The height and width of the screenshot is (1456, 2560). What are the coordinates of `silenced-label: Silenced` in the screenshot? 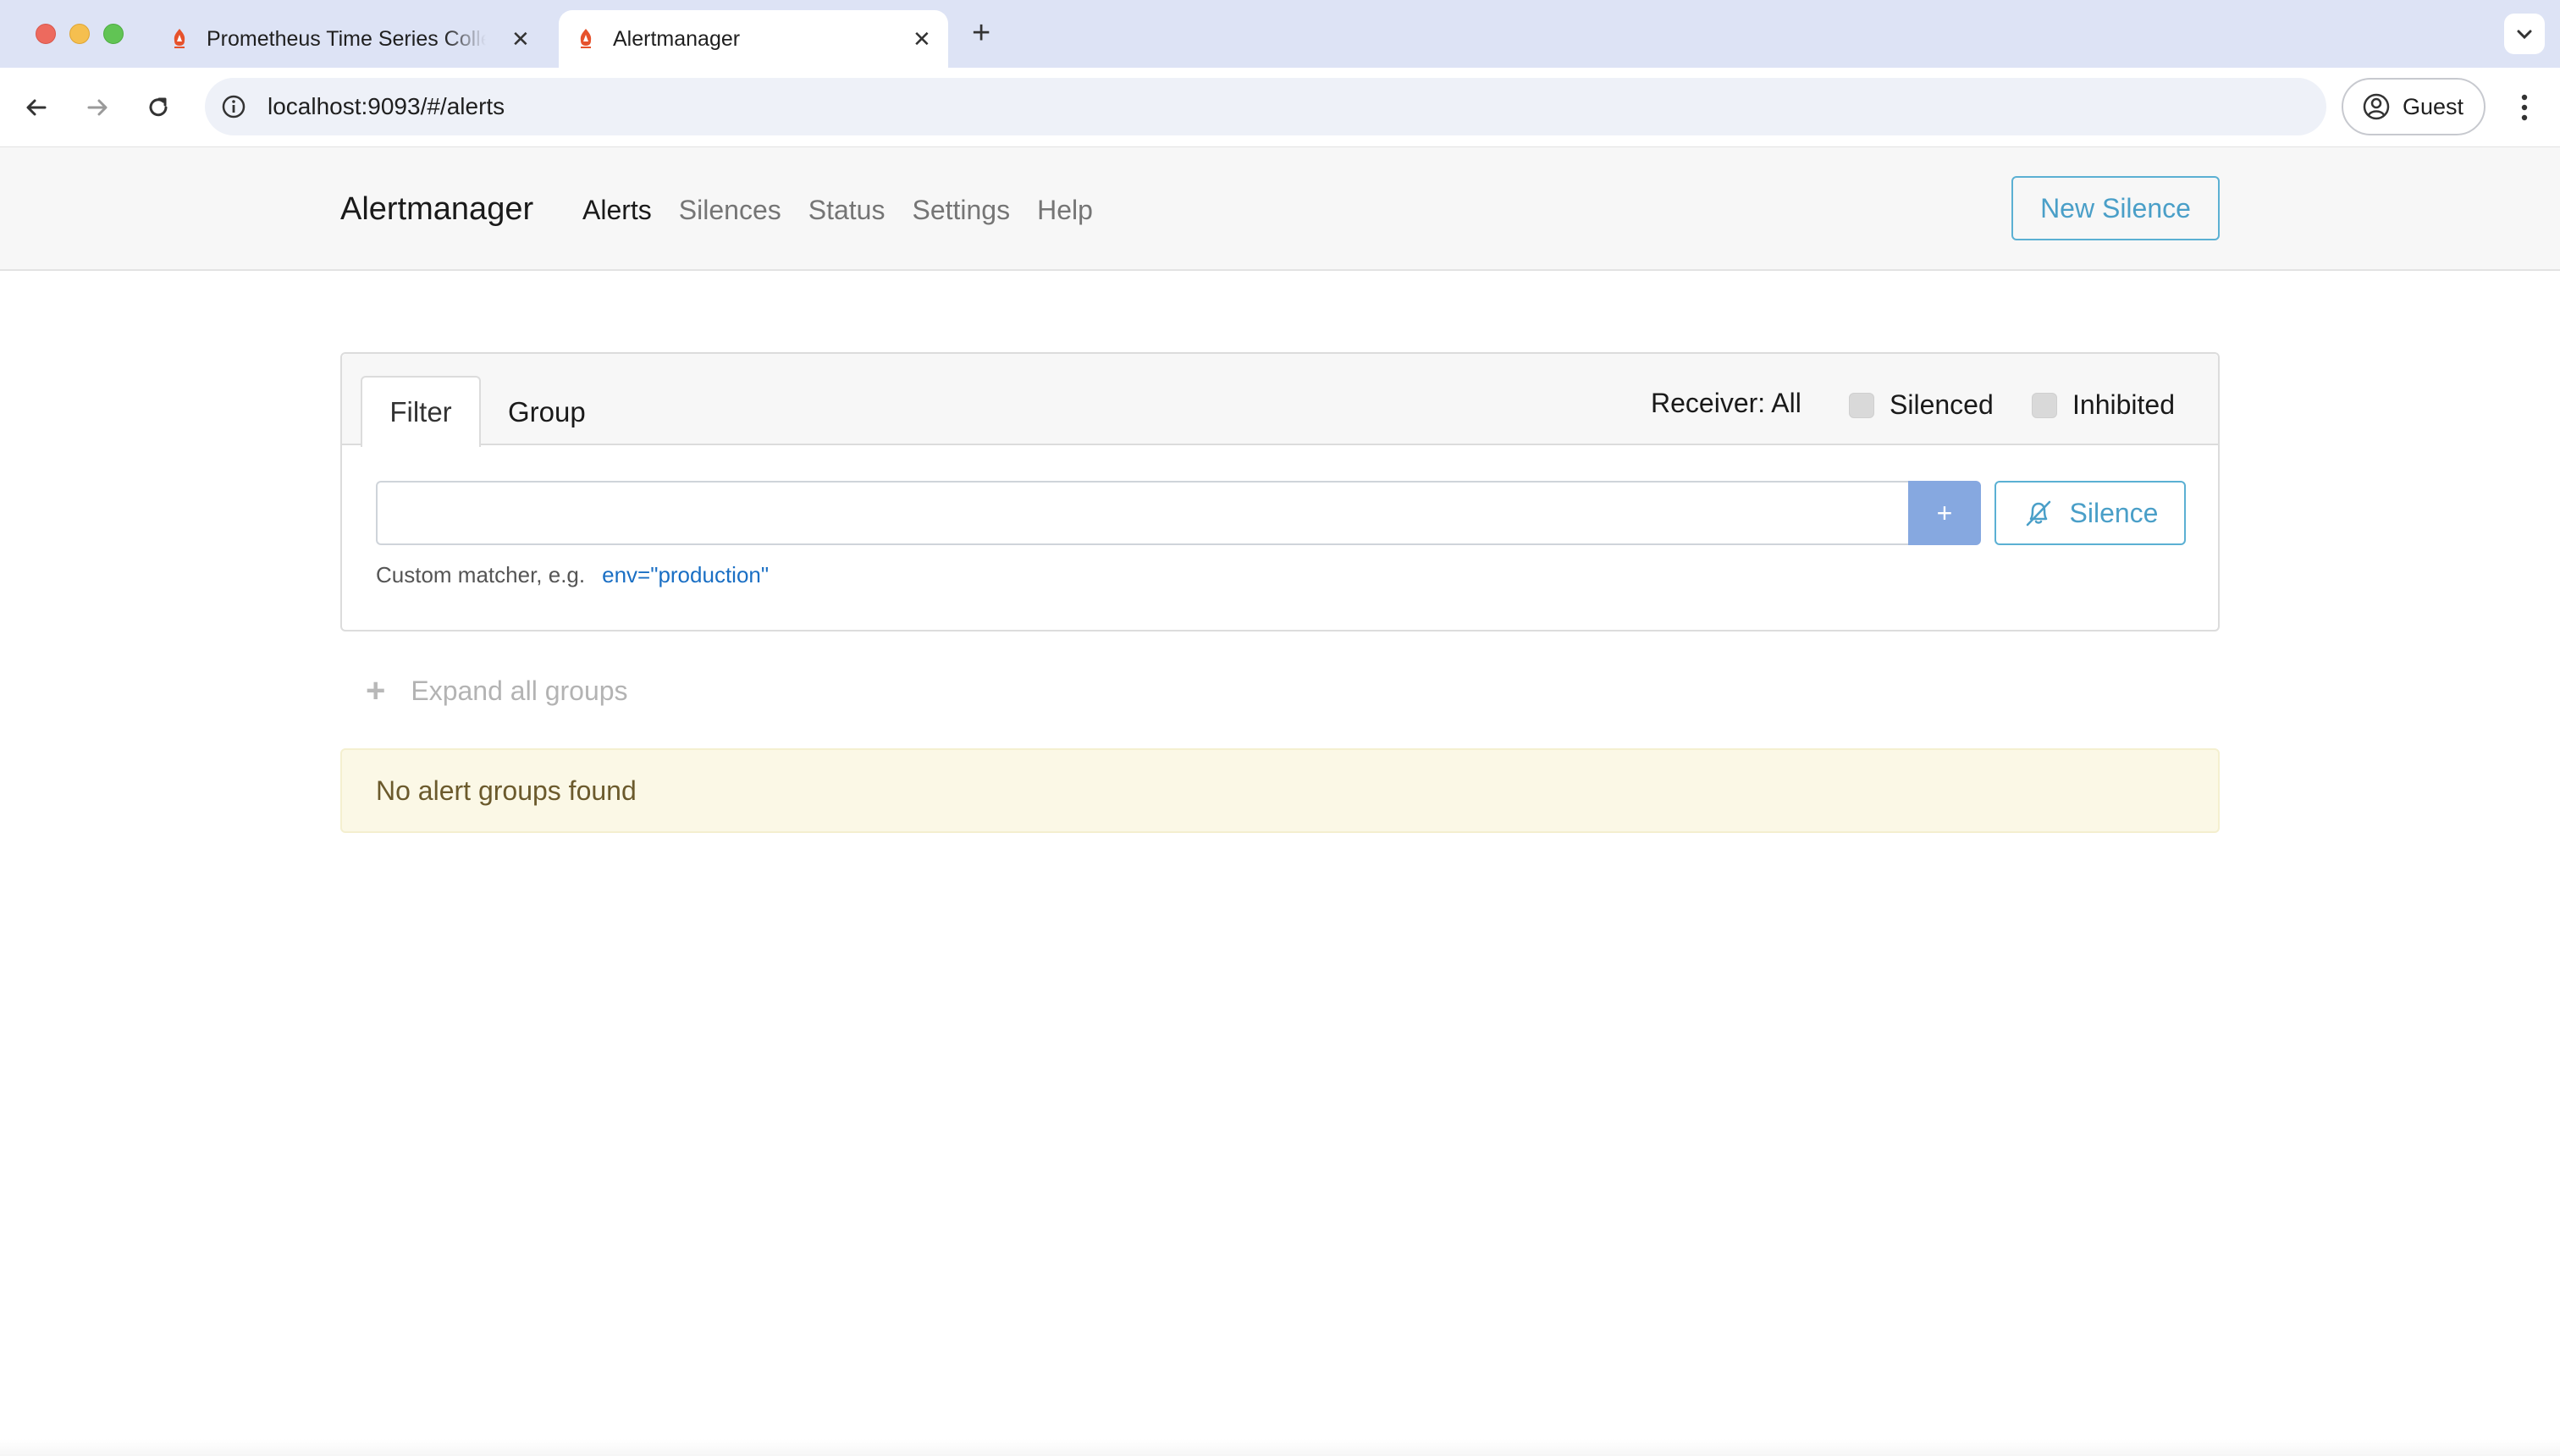 It's located at (1942, 404).